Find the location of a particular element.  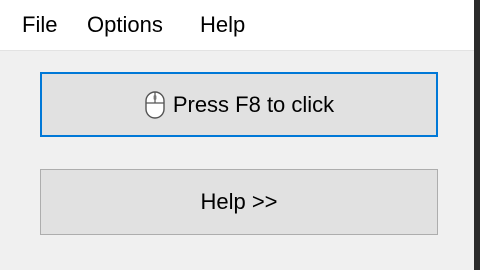

menu-help: Help is located at coordinates (222, 25).